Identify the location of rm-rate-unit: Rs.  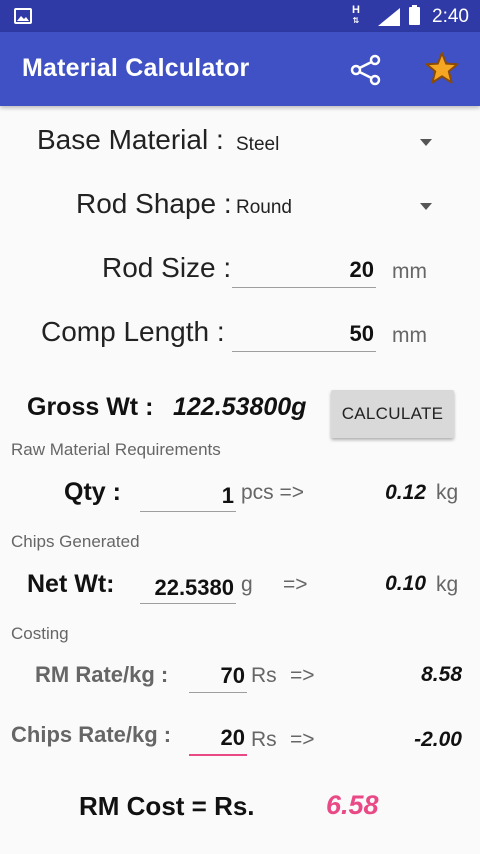
(264, 675).